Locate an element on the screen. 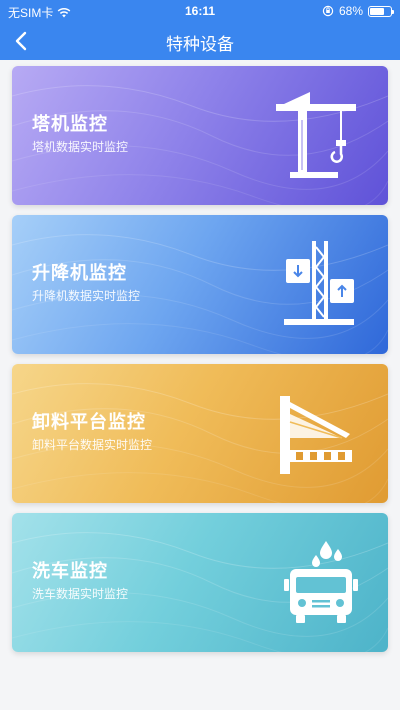 Image resolution: width=400 pixels, height=710 pixels. status-right: 68% is located at coordinates (358, 11).